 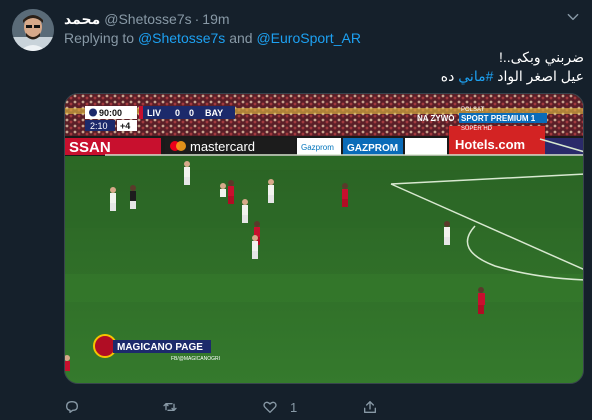 I want to click on avatar-image, so click(x=33, y=30).